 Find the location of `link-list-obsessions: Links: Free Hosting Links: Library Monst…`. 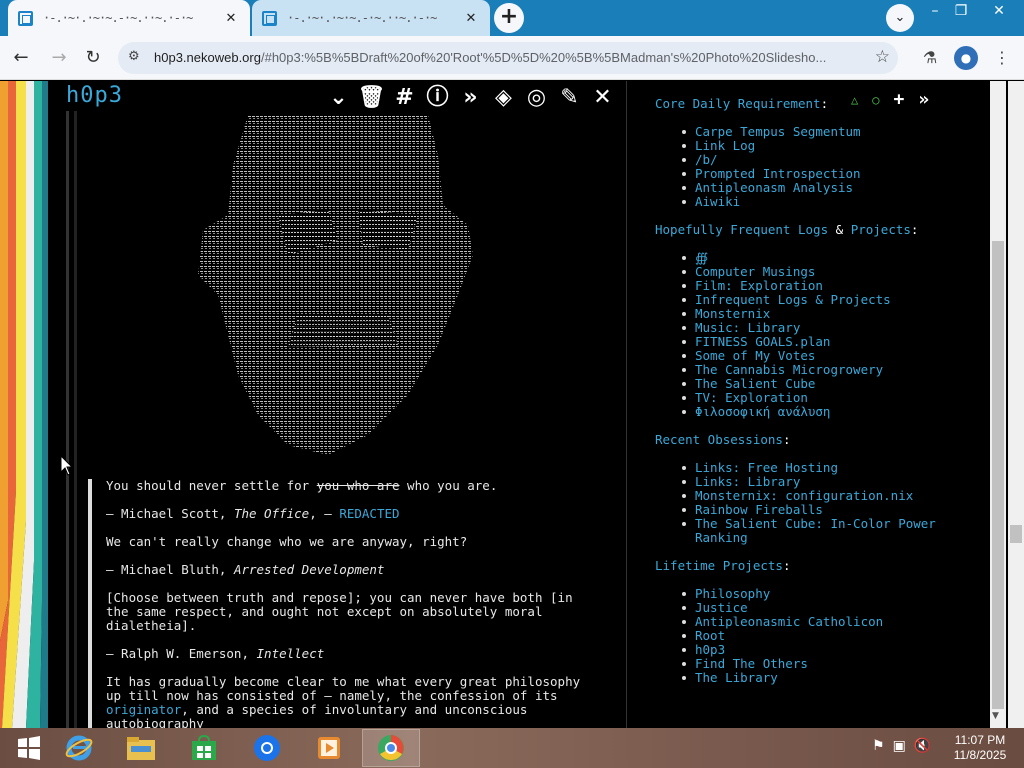

link-list-obsessions: Links: Free Hosting Links: Library Monst… is located at coordinates (813, 503).